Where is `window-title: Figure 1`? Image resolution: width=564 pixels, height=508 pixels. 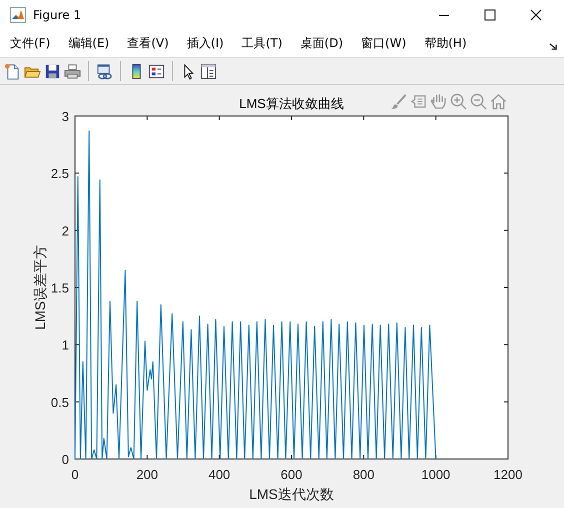
window-title: Figure 1 is located at coordinates (57, 15).